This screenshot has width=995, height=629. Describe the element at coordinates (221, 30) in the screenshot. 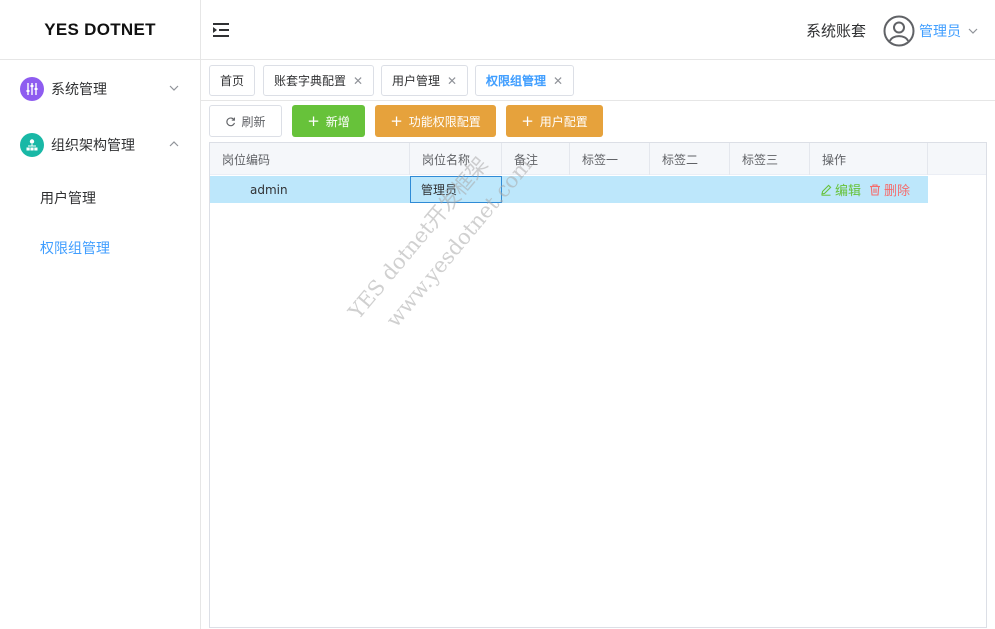

I see `menu-fold-icon` at that location.